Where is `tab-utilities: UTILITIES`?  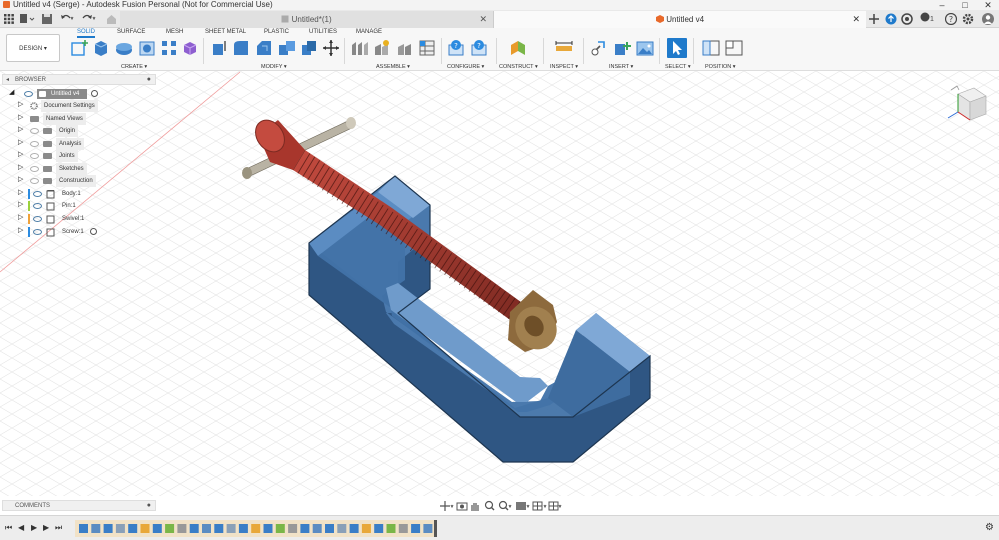
tab-utilities: UTILITIES is located at coordinates (323, 32).